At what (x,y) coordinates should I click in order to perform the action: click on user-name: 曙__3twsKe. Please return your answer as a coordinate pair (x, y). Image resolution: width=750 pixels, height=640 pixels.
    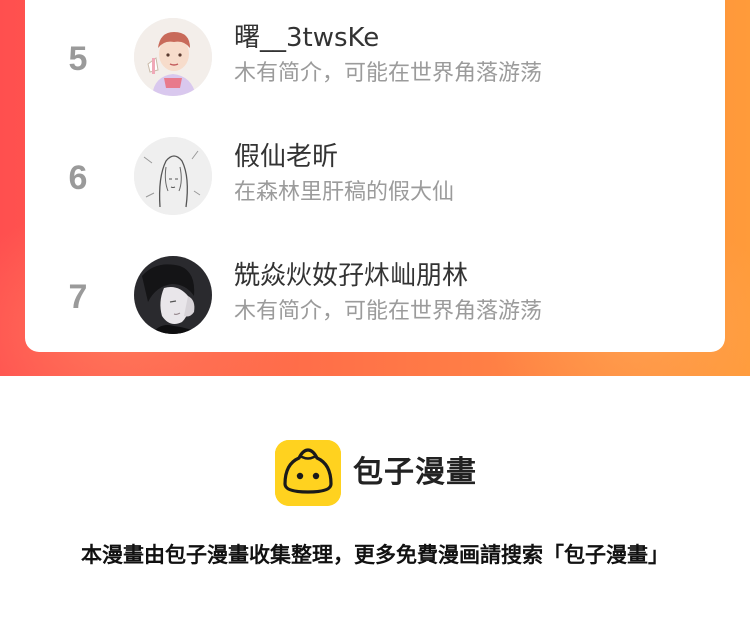
    Looking at the image, I should click on (306, 38).